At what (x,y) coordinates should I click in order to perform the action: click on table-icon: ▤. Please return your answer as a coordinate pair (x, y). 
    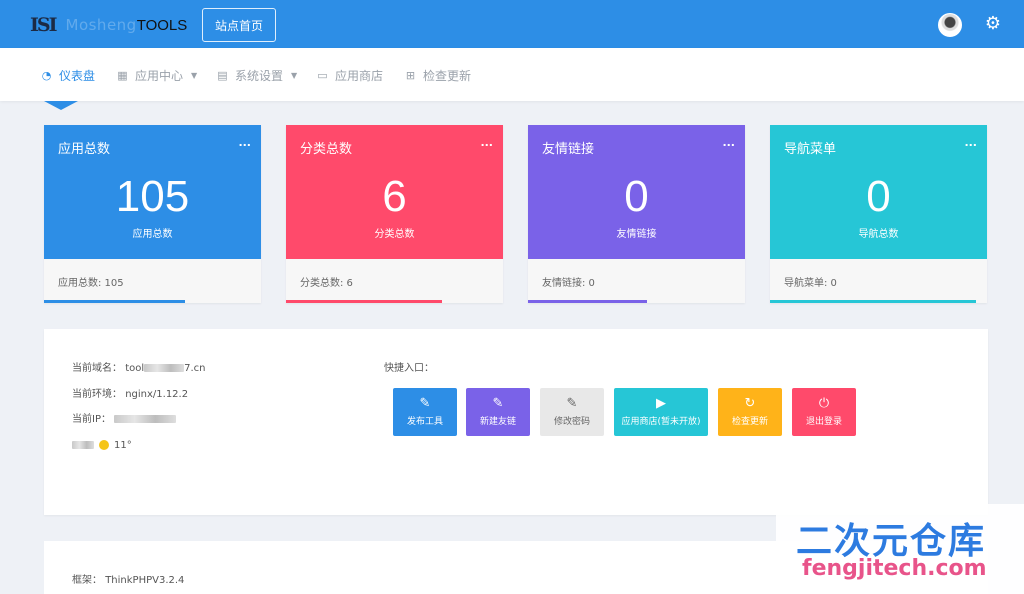
    Looking at the image, I should click on (222, 75).